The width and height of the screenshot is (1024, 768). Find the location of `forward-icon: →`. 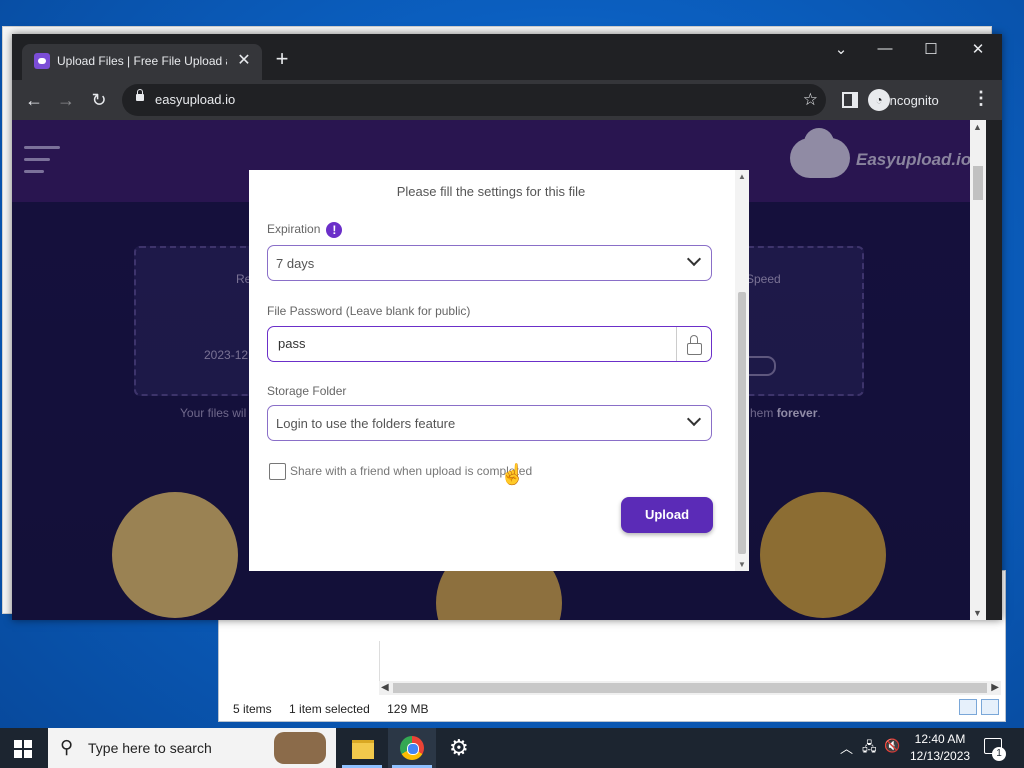

forward-icon: → is located at coordinates (66, 100).